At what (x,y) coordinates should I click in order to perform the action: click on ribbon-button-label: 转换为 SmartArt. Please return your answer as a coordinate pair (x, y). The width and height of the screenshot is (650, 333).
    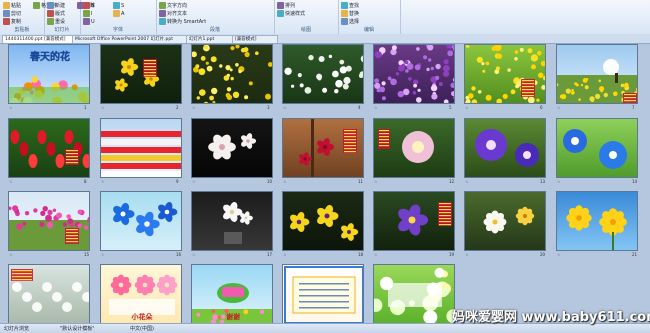
    Looking at the image, I should click on (187, 22).